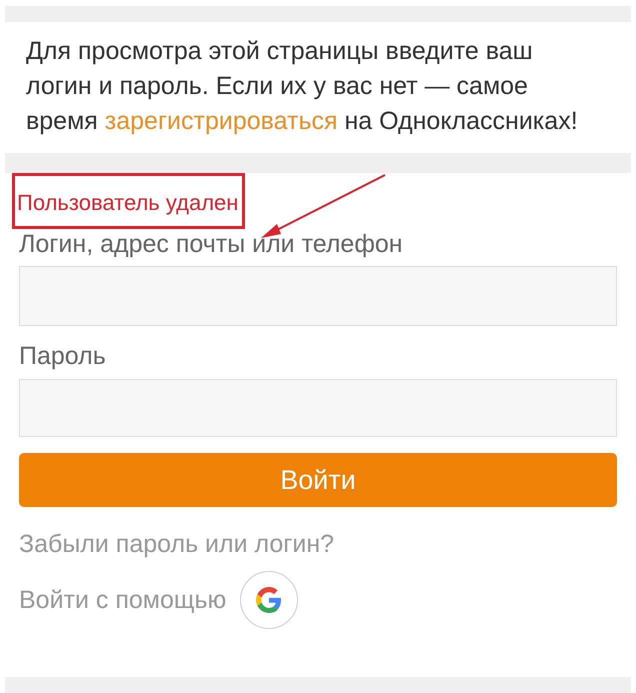 The height and width of the screenshot is (693, 636). I want to click on field-label: Пароль, so click(63, 356).